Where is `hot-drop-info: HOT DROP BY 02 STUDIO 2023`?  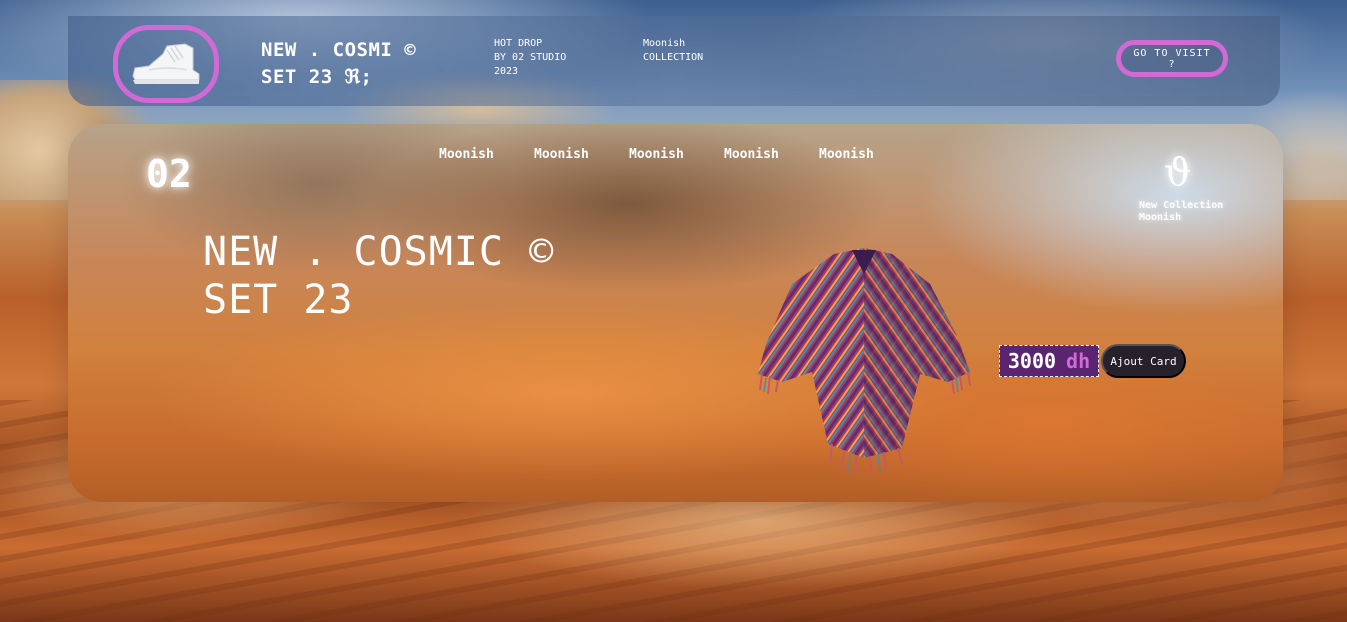
hot-drop-info: HOT DROP BY 02 STUDIO 2023 is located at coordinates (530, 58).